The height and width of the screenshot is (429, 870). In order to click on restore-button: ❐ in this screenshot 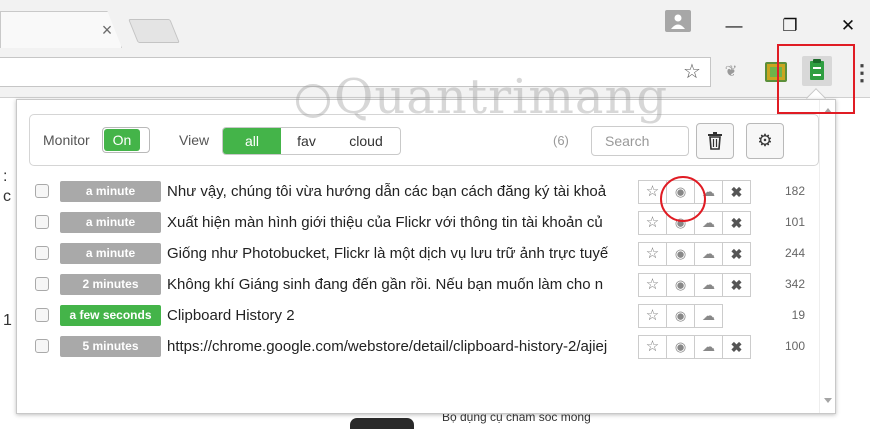, I will do `click(790, 26)`.